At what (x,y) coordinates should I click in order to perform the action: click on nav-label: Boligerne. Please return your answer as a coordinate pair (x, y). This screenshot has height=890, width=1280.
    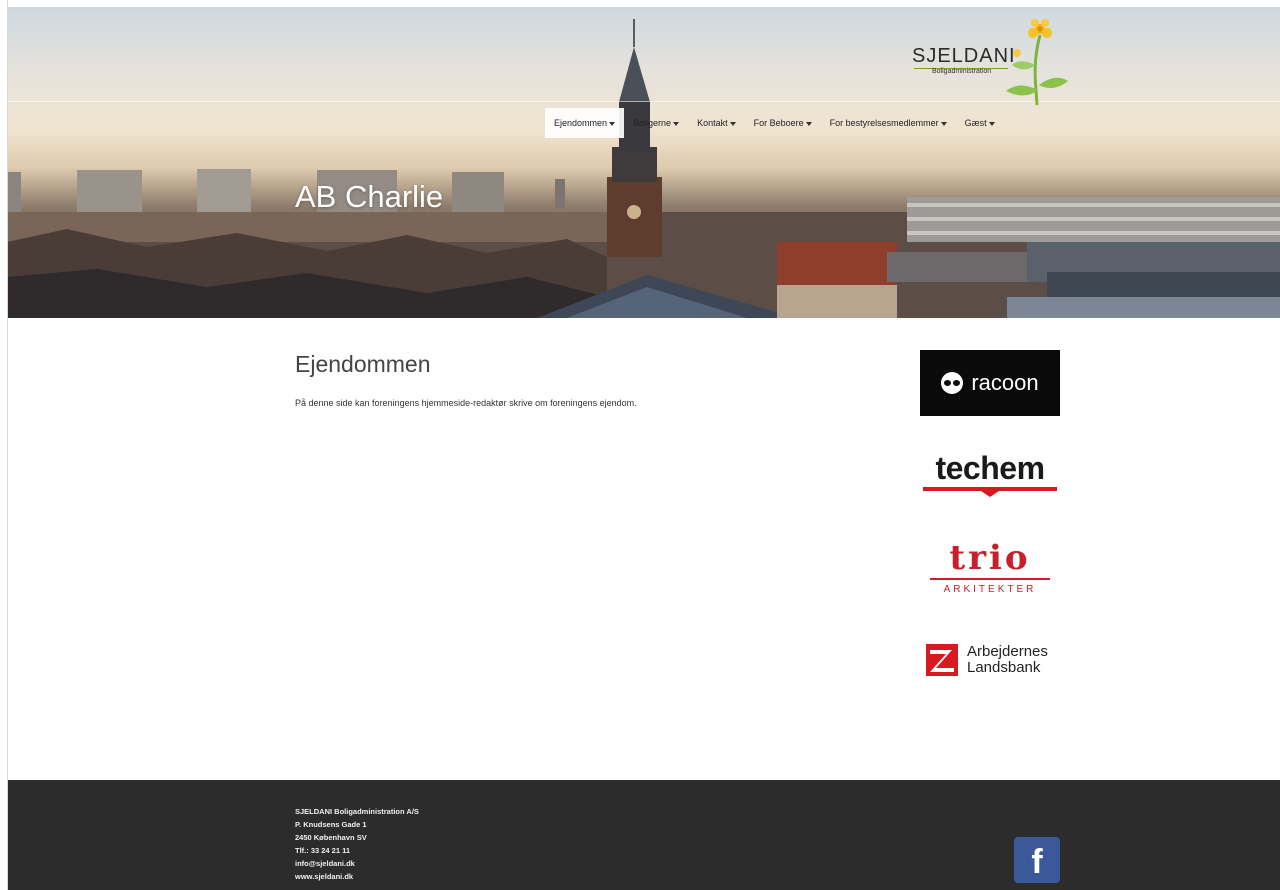
    Looking at the image, I should click on (652, 123).